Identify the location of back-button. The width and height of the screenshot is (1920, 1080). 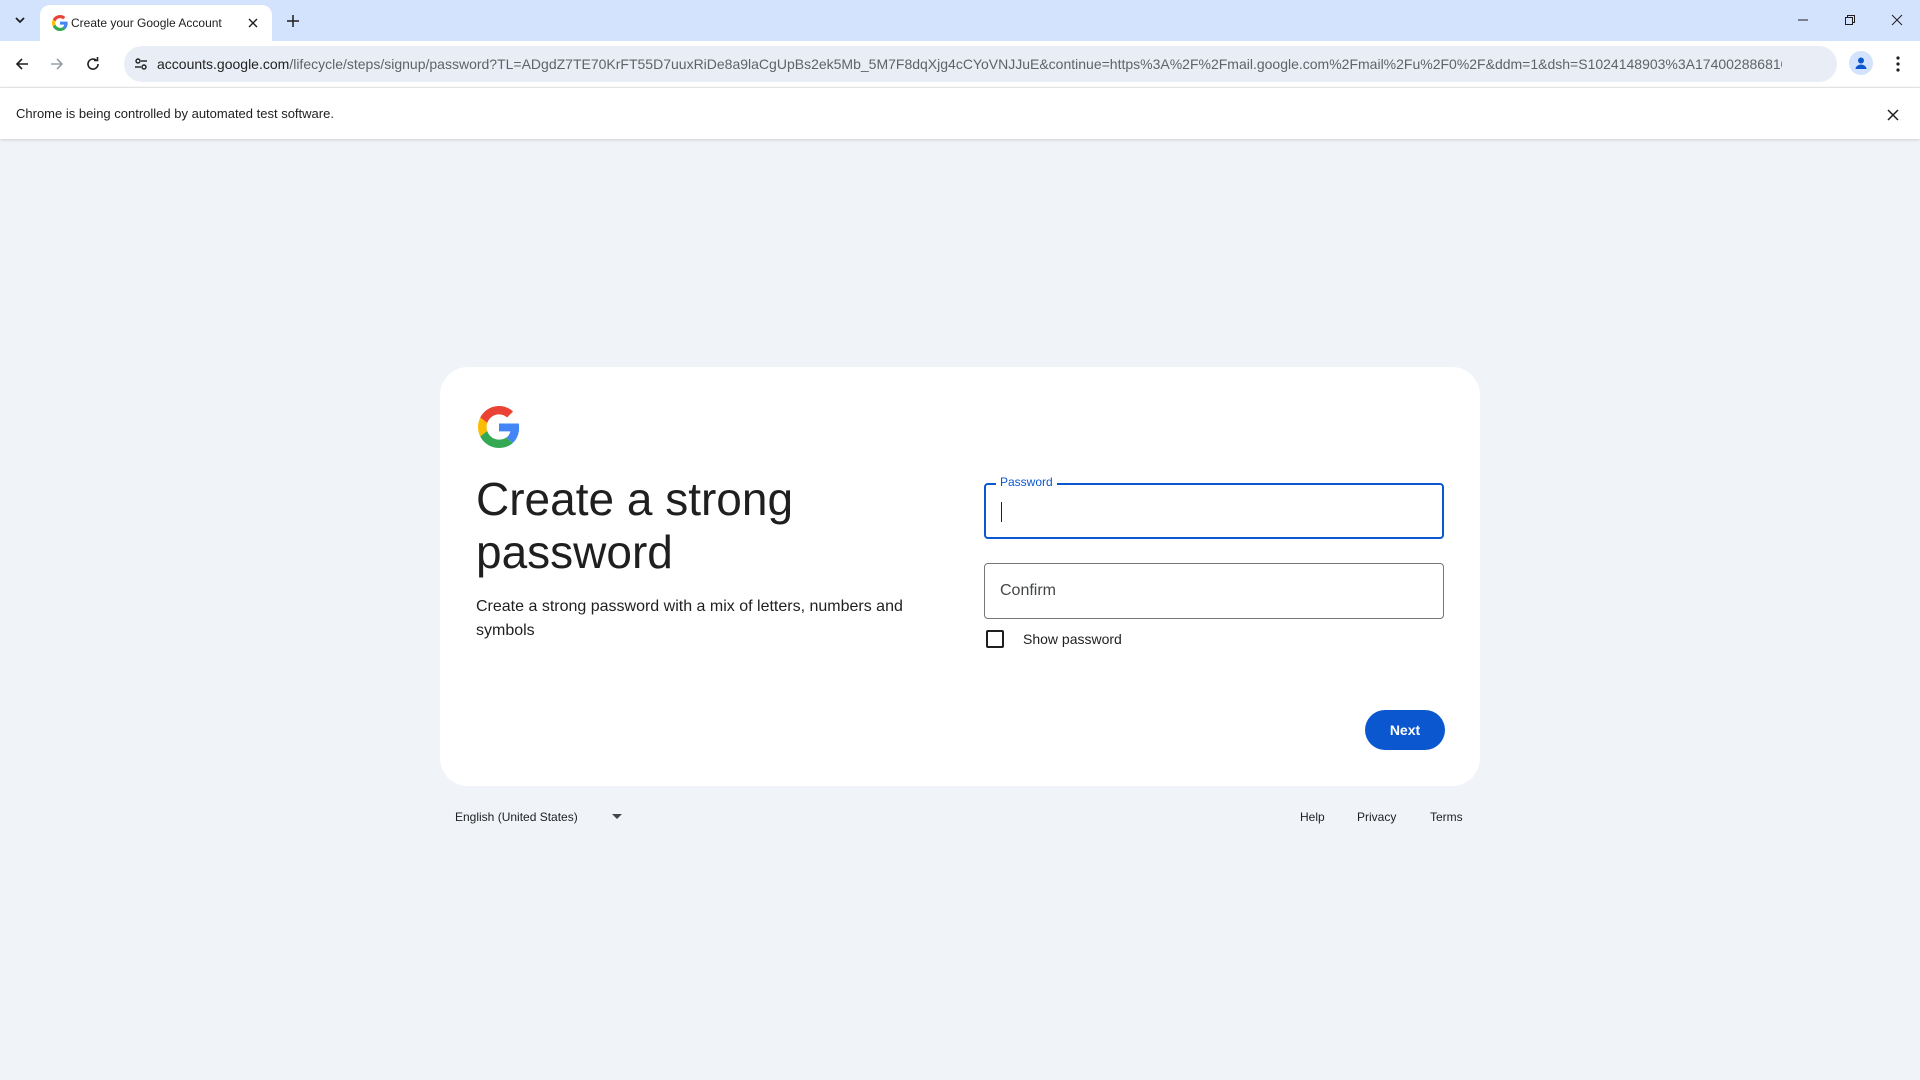
(22, 64).